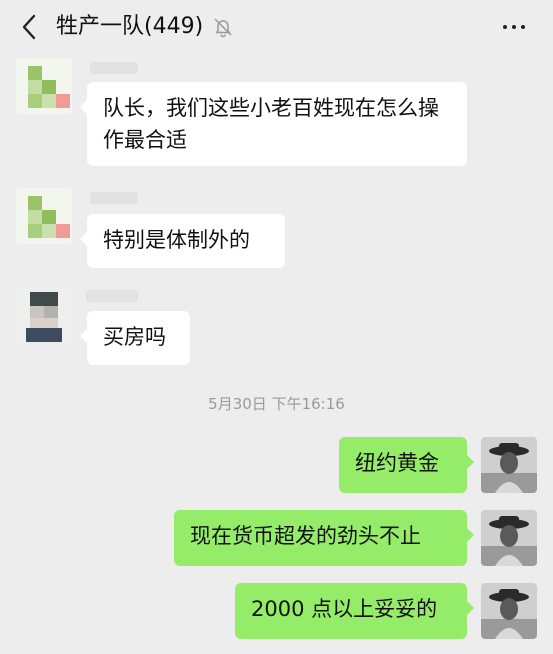 The width and height of the screenshot is (553, 654). What do you see at coordinates (182, 241) in the screenshot?
I see `message-bubble: 特别是体制外的` at bounding box center [182, 241].